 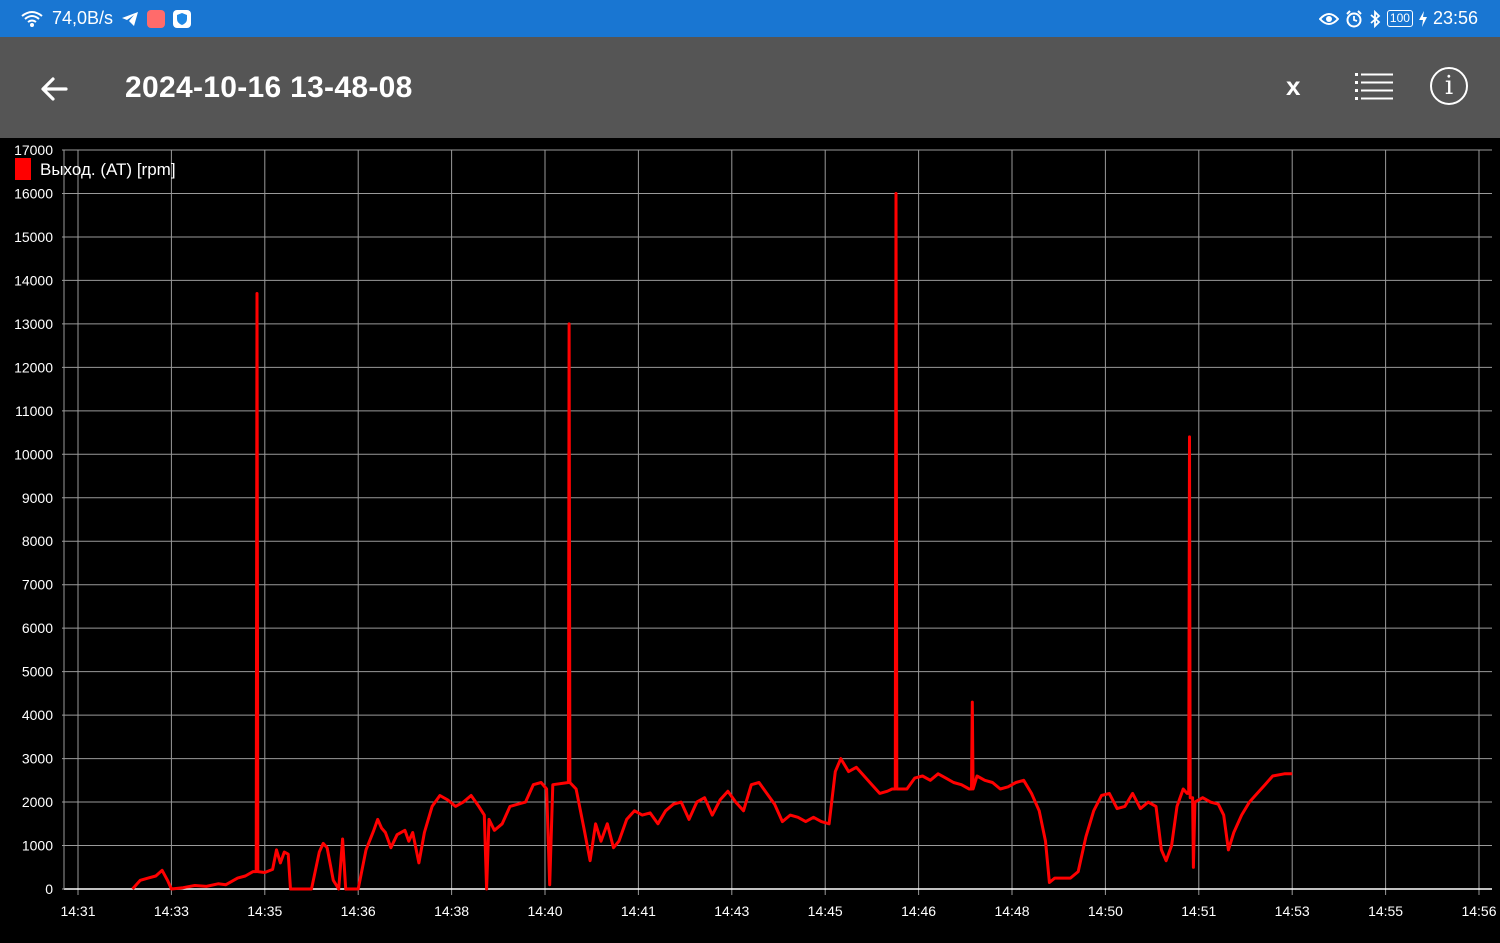 What do you see at coordinates (825, 911) in the screenshot?
I see `x-tick-label: 14:45` at bounding box center [825, 911].